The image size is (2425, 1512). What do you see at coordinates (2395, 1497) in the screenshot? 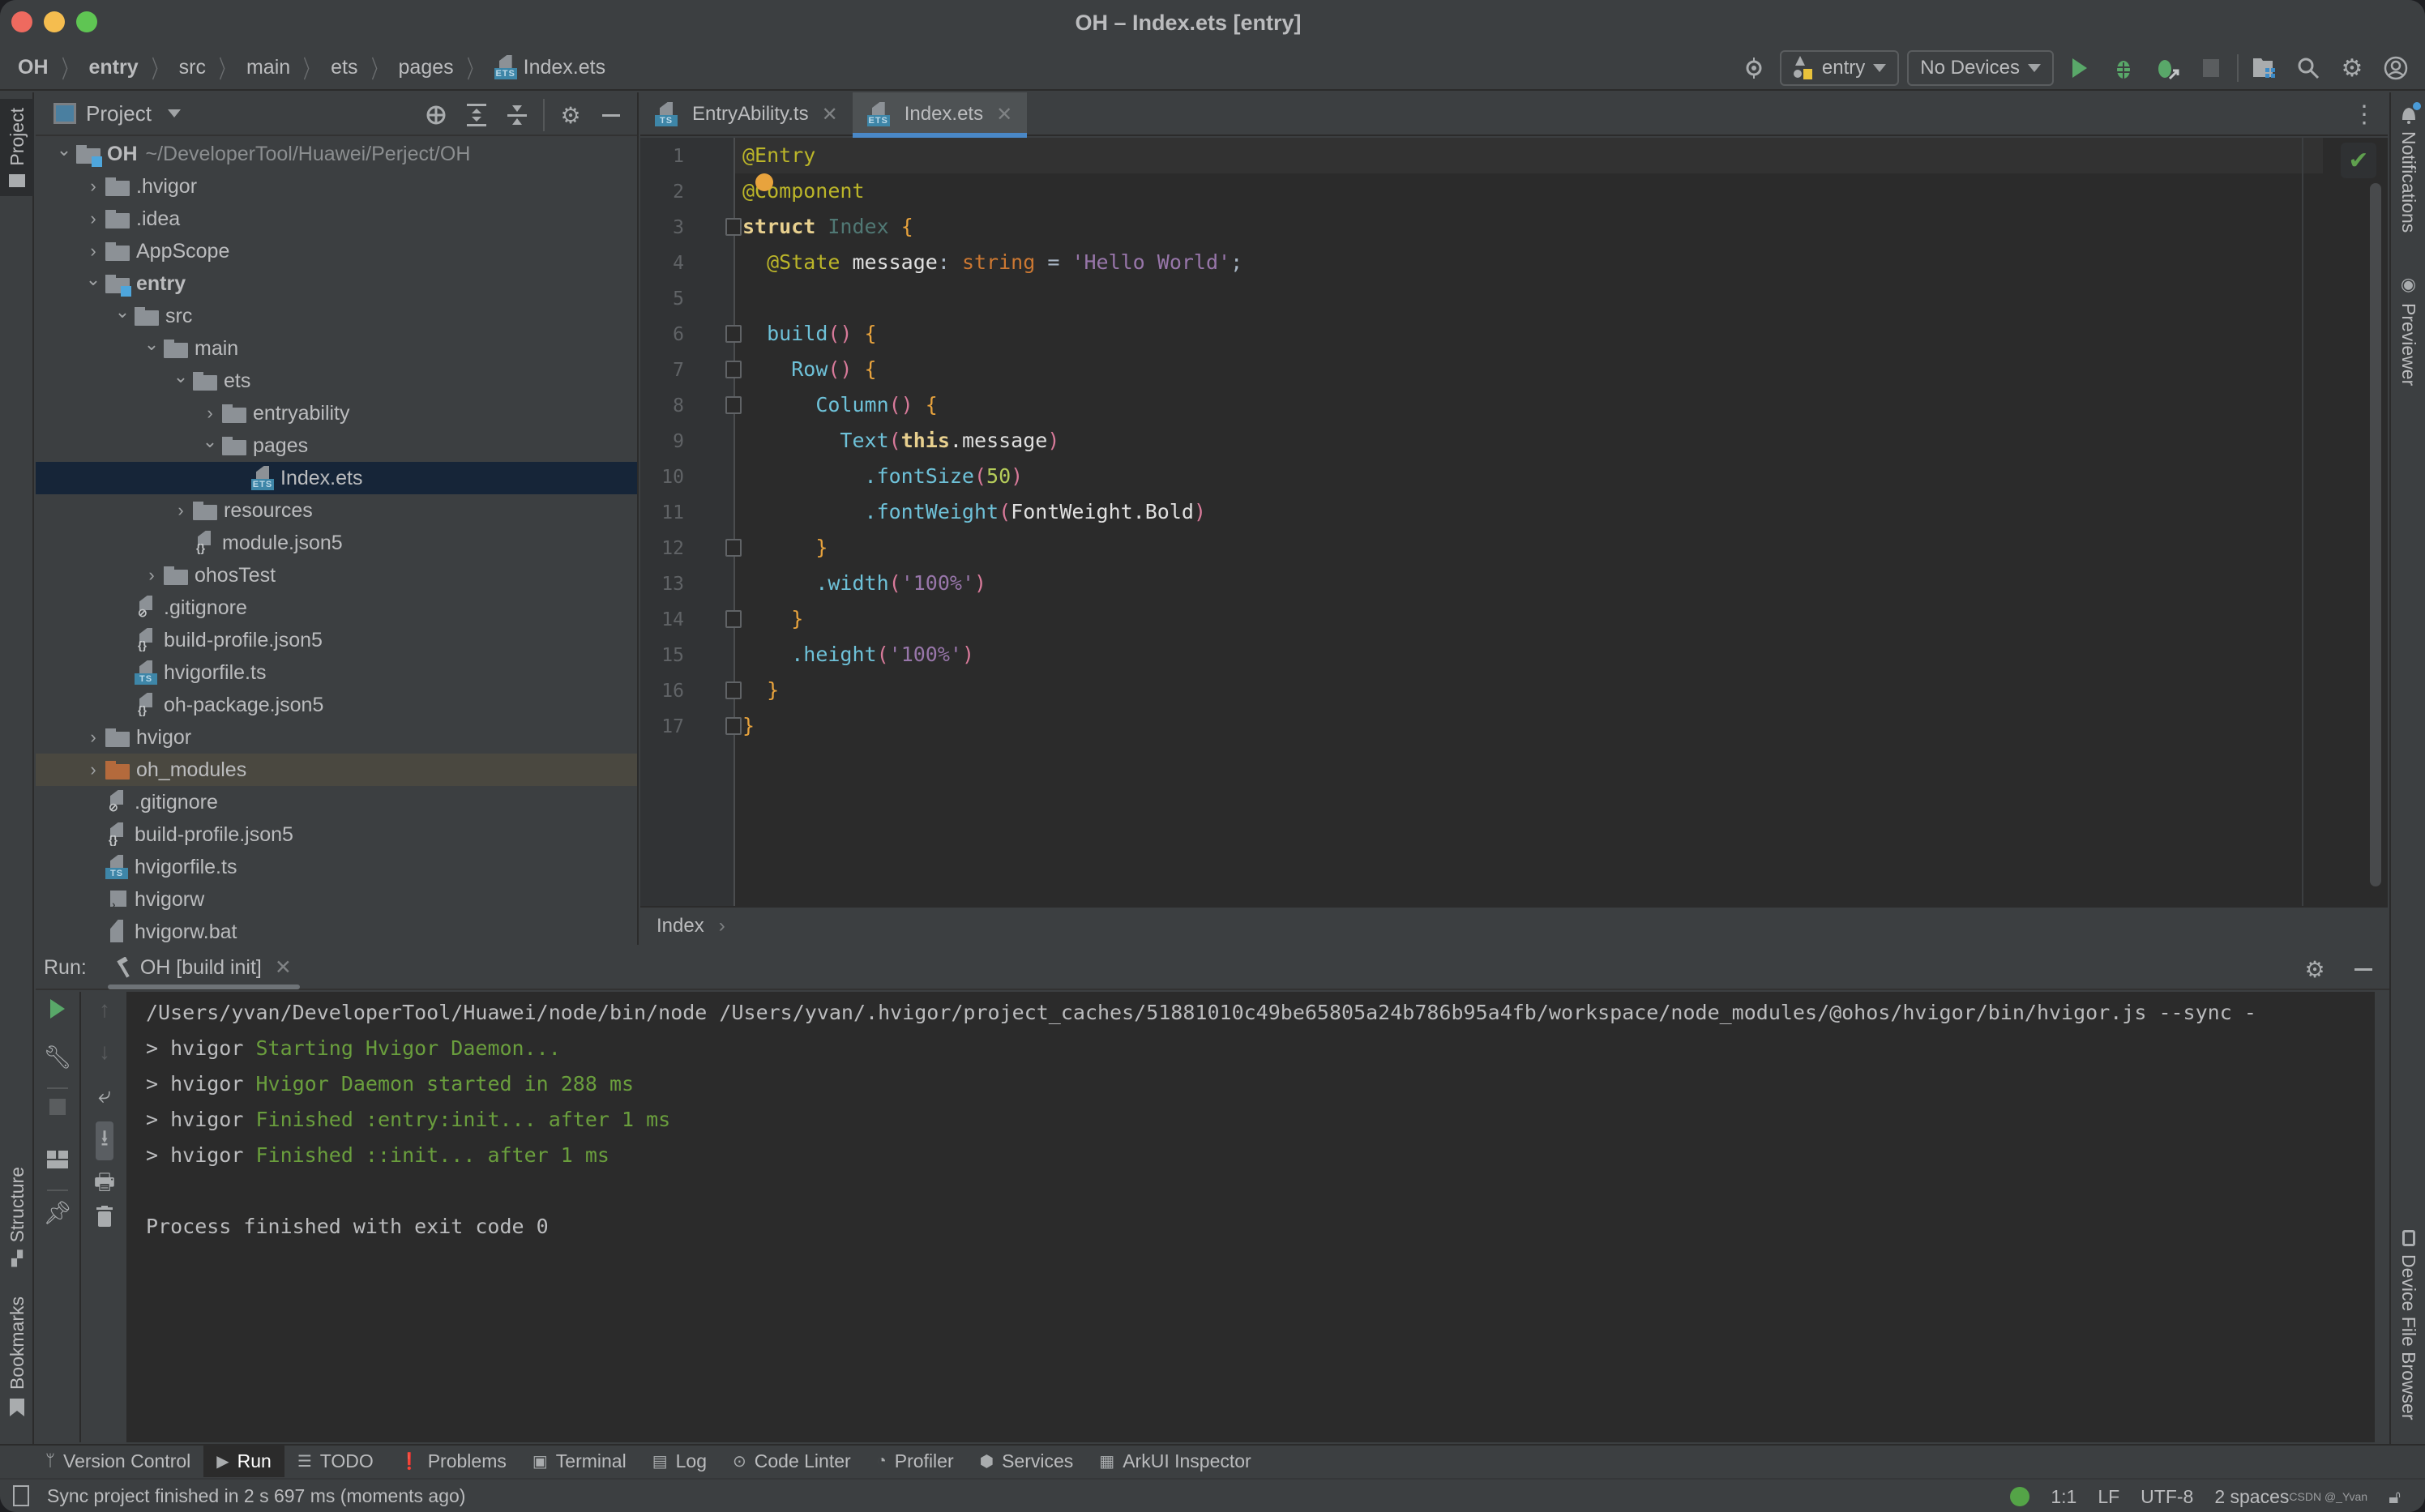
I see `lock-icon: 🔓︎` at bounding box center [2395, 1497].